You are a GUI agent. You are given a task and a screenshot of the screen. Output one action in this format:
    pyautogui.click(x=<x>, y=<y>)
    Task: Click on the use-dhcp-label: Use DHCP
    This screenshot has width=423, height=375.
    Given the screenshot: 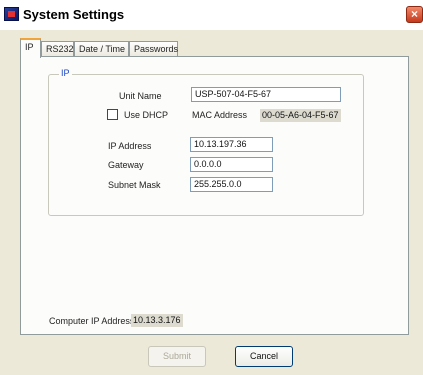 What is the action you would take?
    pyautogui.click(x=146, y=115)
    